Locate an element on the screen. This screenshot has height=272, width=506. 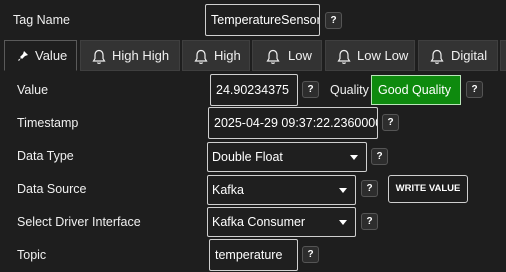
data-type-label: Data Type is located at coordinates (45, 156).